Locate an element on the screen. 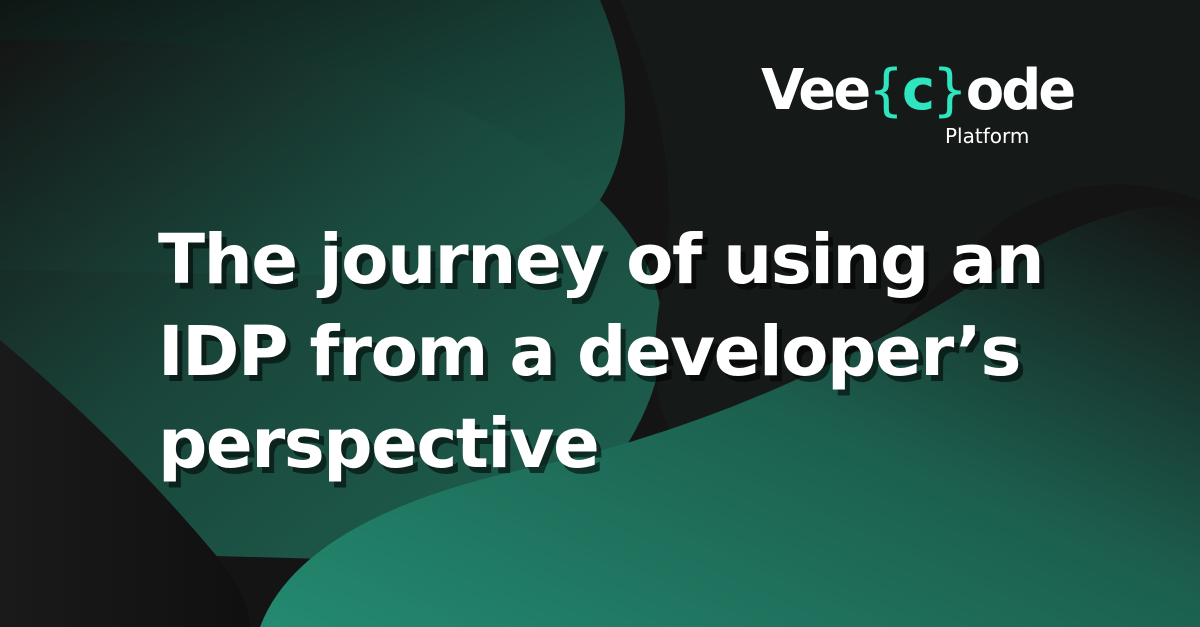  headline-line-2: IDP from a developer’s is located at coordinates (589, 352).